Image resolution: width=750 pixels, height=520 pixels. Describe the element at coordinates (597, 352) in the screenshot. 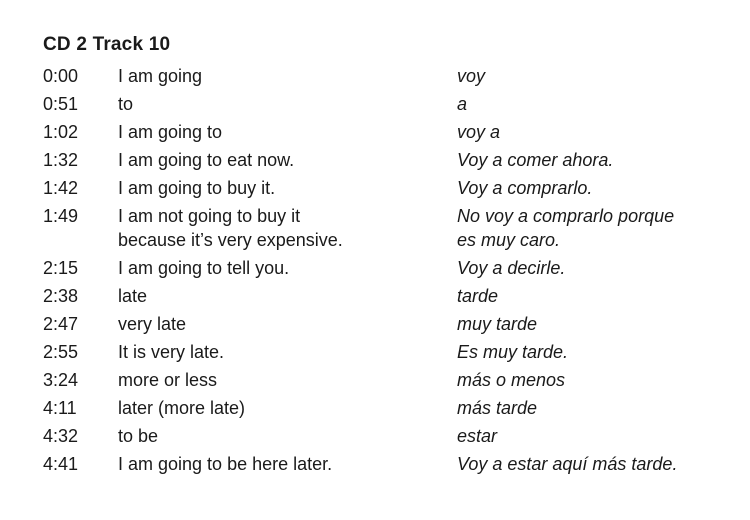

I see `spanish-phrase: Es muy tarde.` at that location.